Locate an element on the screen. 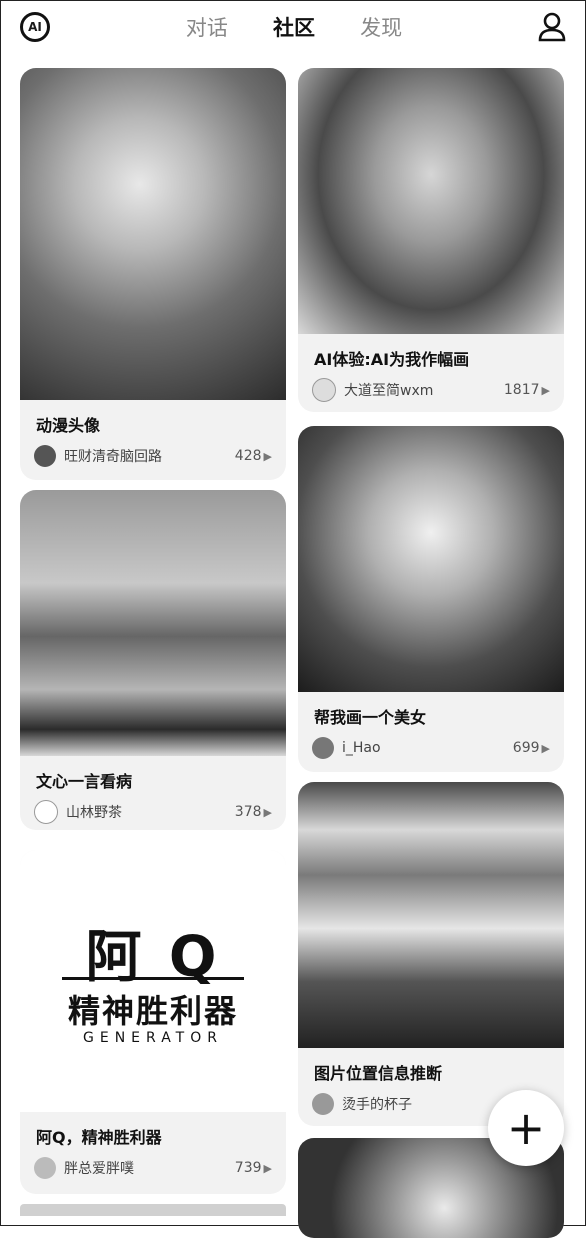 The width and height of the screenshot is (588, 1238). plus-icon: + is located at coordinates (526, 1128).